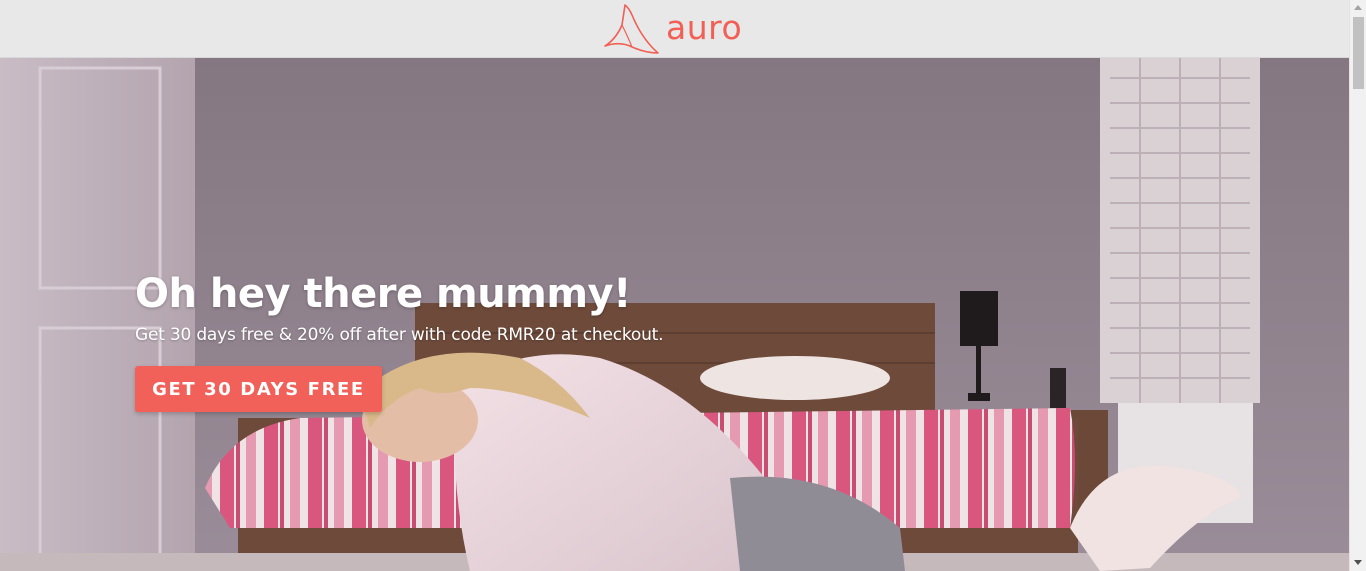  I want to click on auro-peak-icon, so click(631, 29).